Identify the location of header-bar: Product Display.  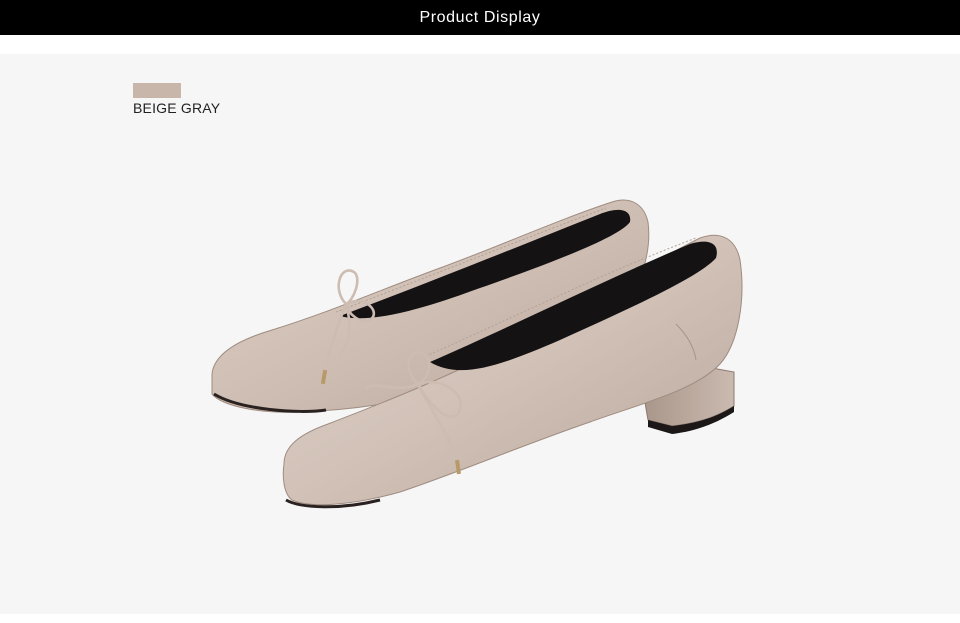
(480, 17).